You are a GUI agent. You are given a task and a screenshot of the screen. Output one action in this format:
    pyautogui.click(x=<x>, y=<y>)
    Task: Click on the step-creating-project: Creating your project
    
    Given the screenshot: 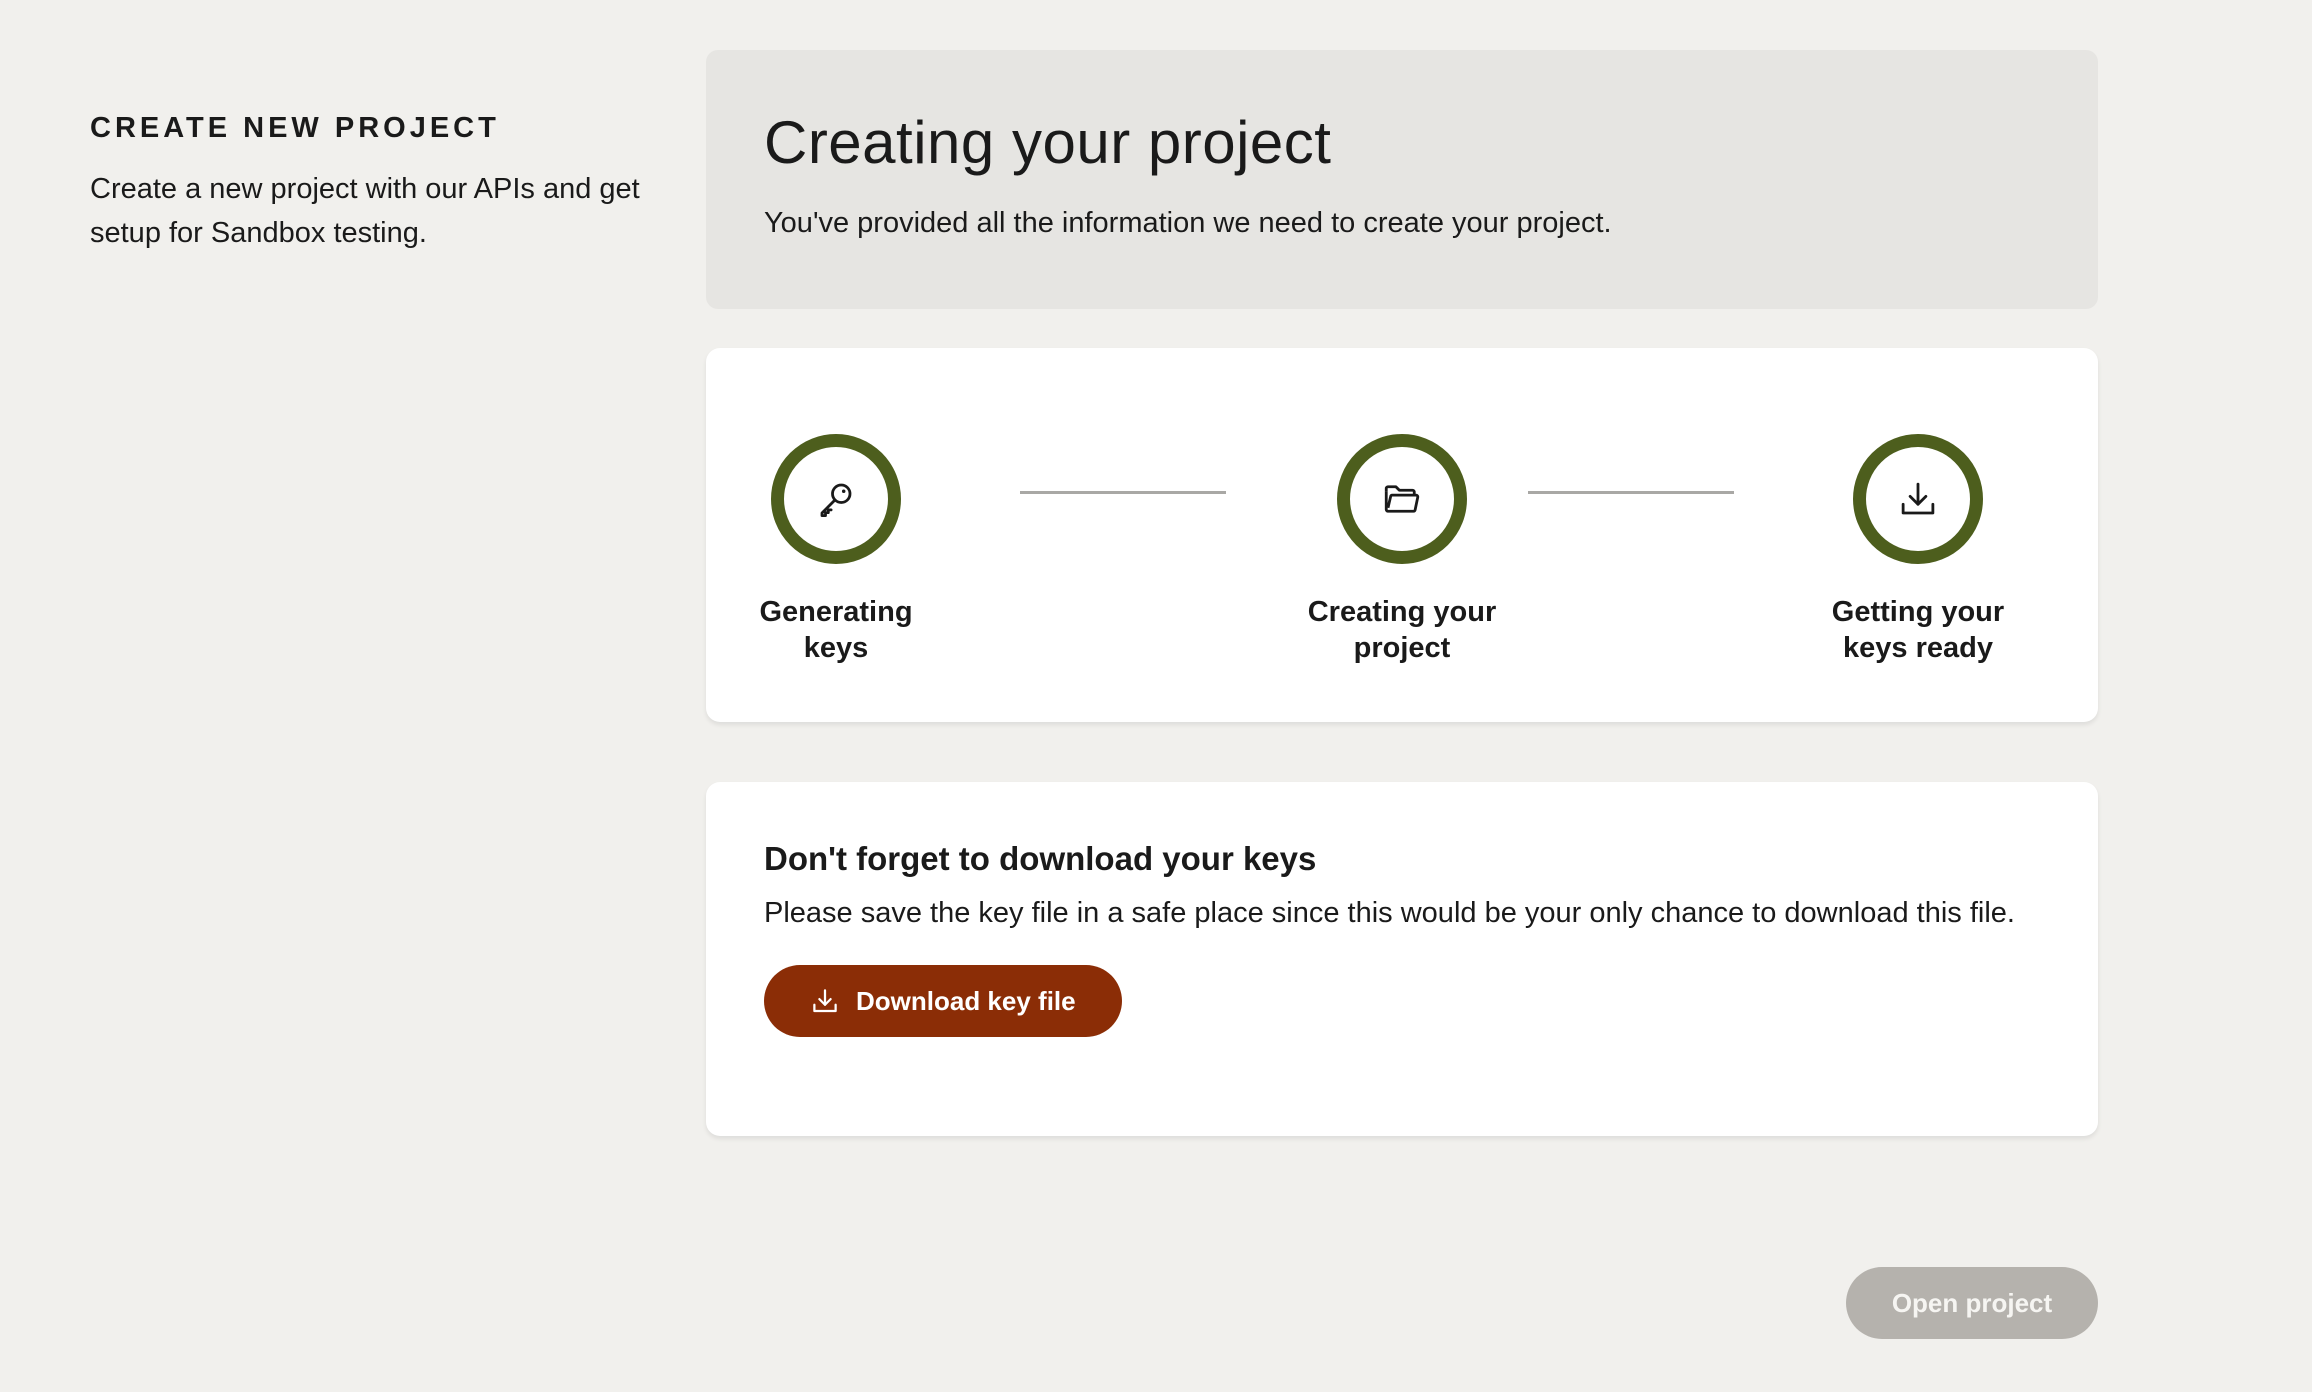 What is the action you would take?
    pyautogui.click(x=1402, y=550)
    